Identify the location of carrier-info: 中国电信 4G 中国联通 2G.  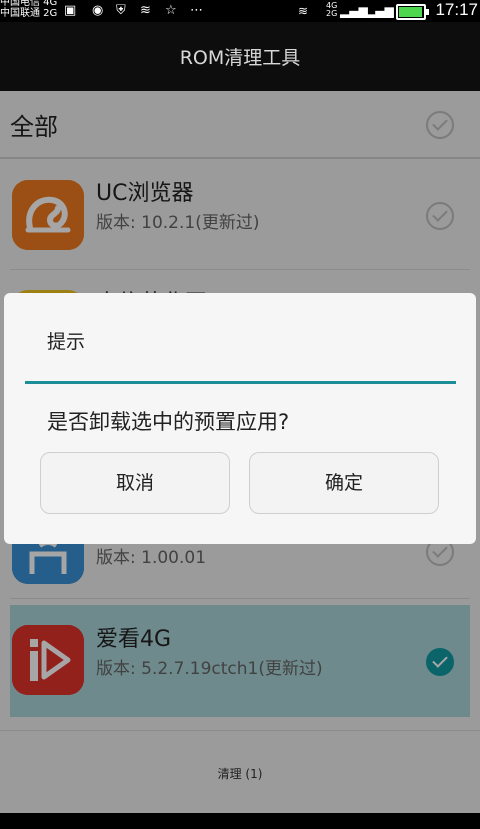
(28, 9).